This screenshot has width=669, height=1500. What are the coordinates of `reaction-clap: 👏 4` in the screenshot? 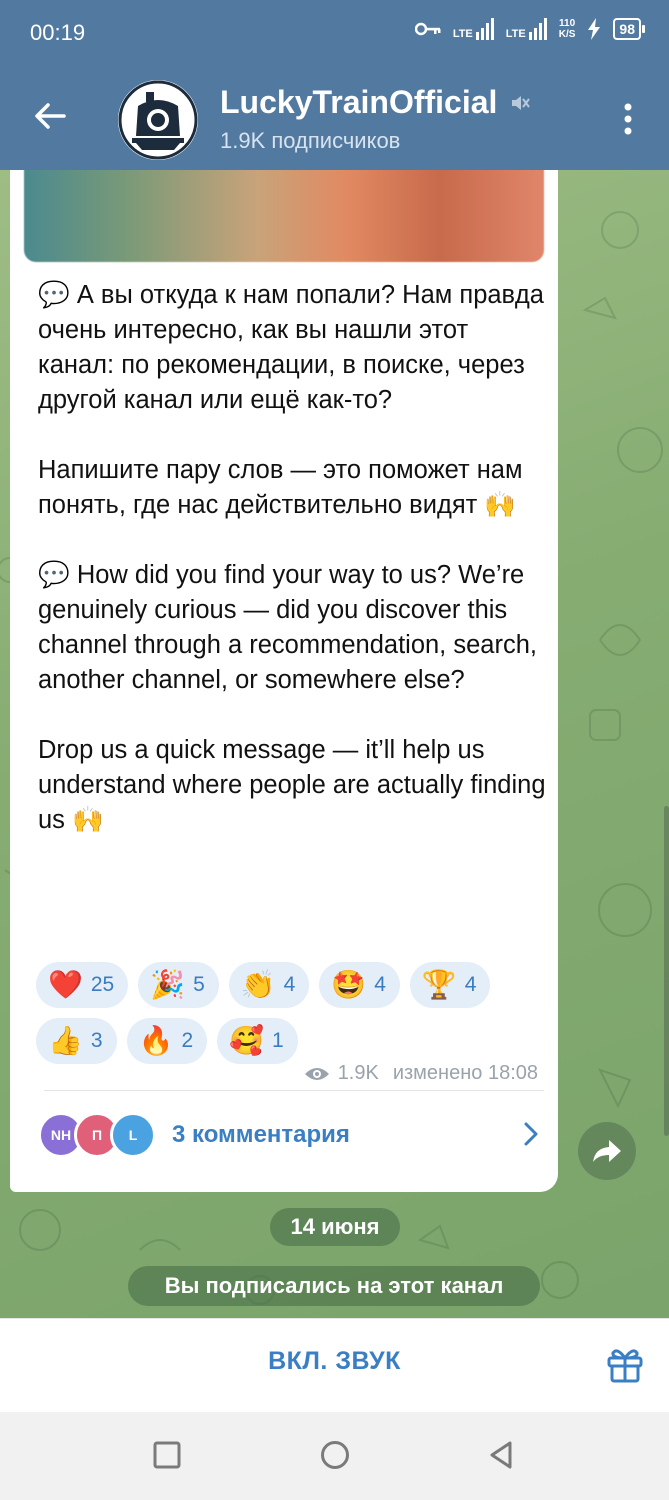 It's located at (269, 985).